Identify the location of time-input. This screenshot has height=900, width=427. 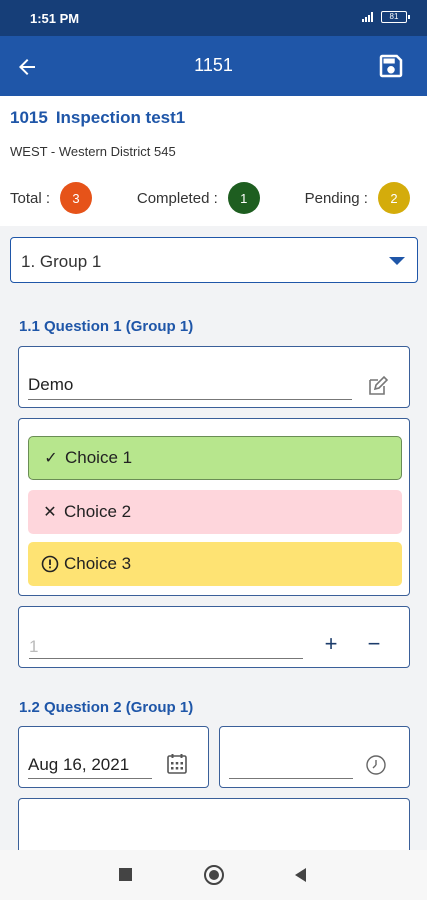
(291, 760).